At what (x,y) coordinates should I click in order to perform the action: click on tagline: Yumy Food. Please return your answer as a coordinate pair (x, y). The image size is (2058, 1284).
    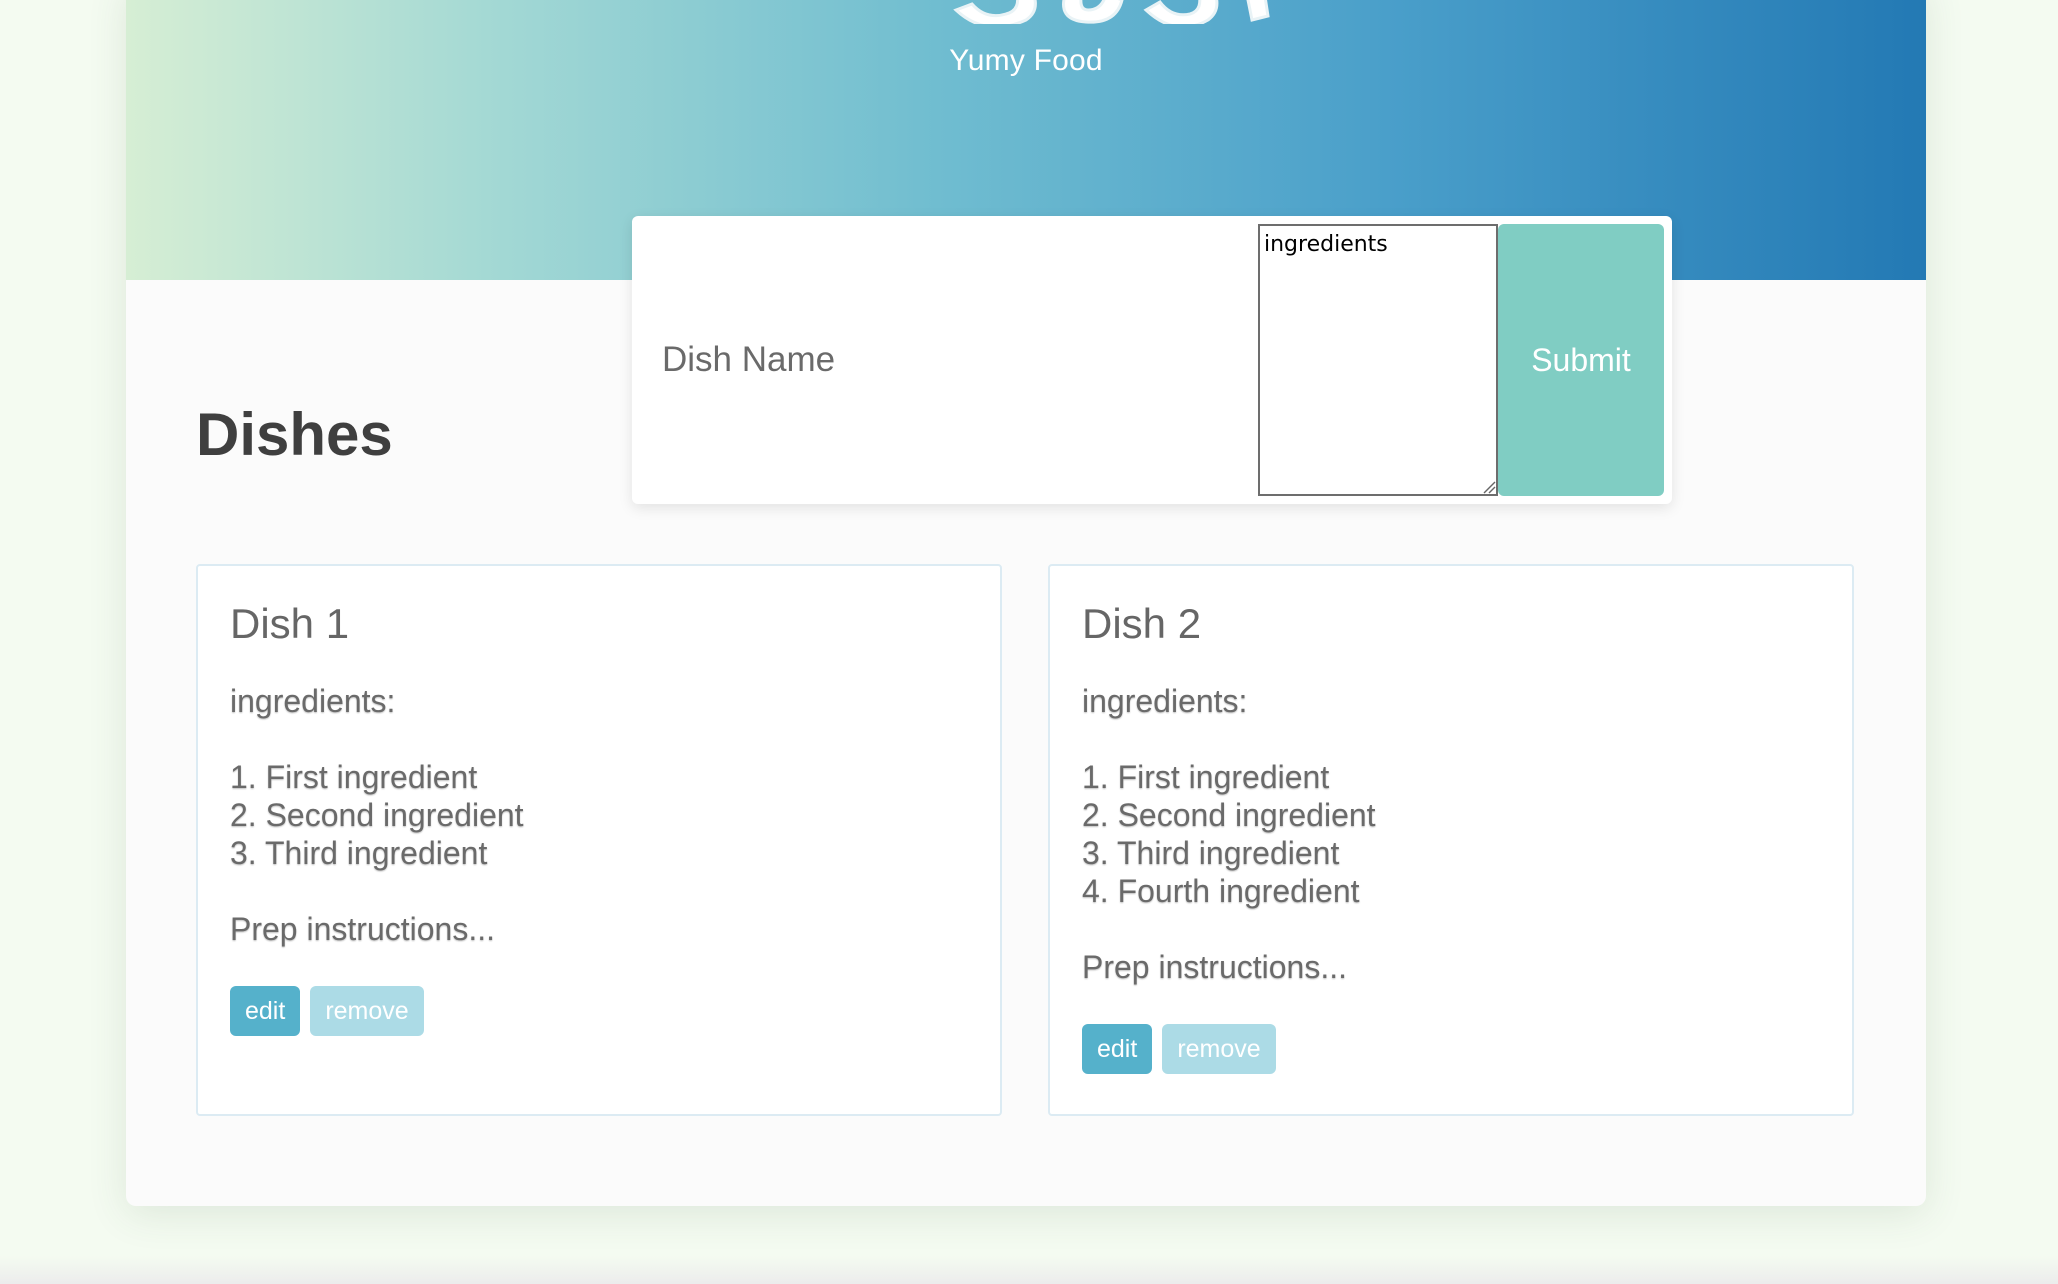
    Looking at the image, I should click on (1026, 60).